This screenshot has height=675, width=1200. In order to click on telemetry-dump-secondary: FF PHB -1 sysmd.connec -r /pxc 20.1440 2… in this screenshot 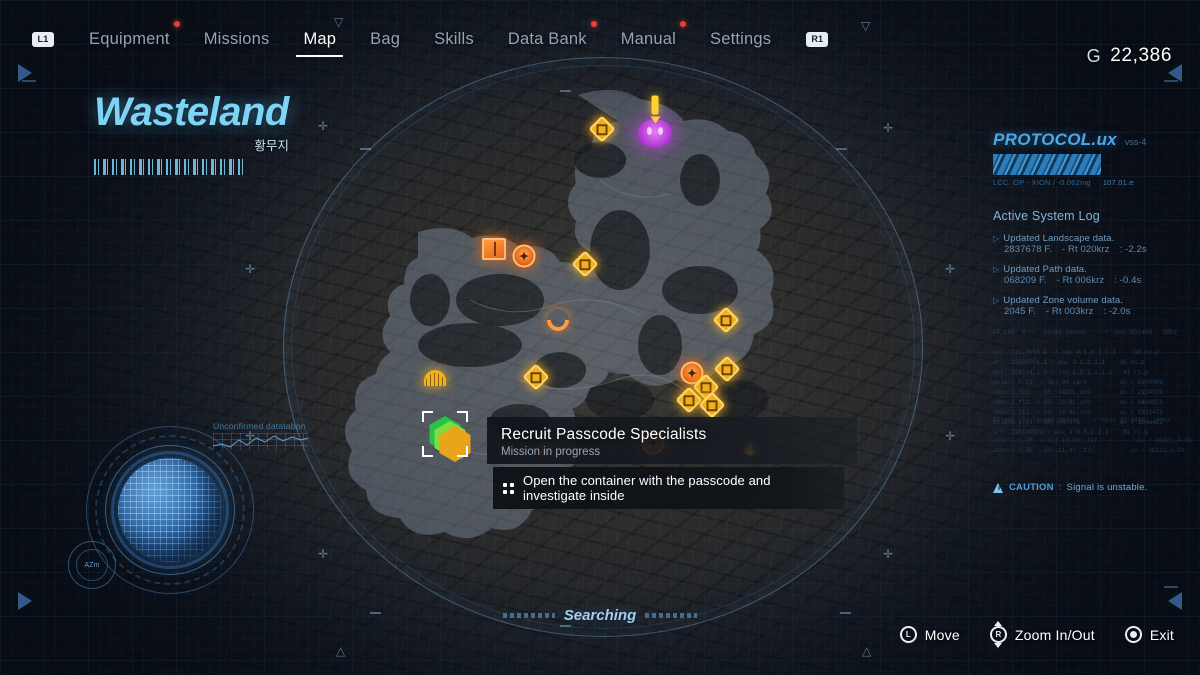, I will do `click(1092, 436)`.